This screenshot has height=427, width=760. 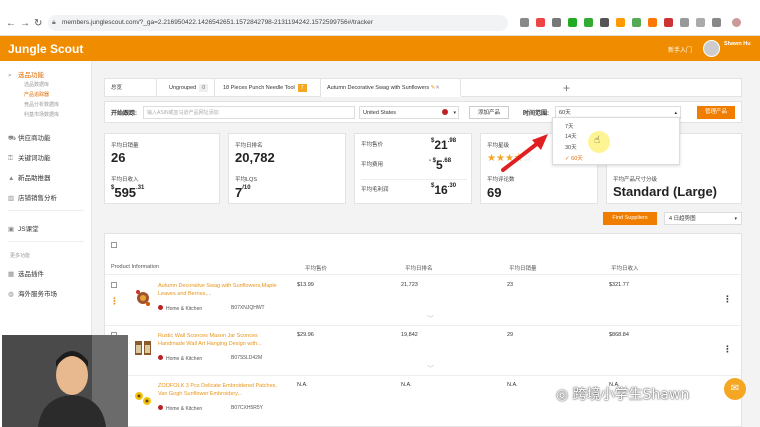 I want to click on chart-period-select: 4 日趋势图 ▾, so click(x=703, y=218).